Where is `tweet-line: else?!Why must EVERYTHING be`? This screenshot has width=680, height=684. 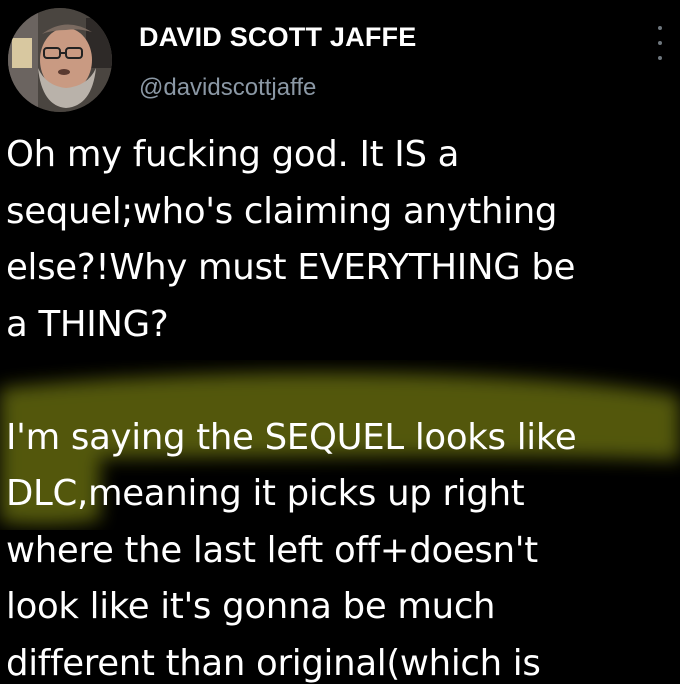
tweet-line: else?!Why must EVERYTHING be is located at coordinates (291, 267).